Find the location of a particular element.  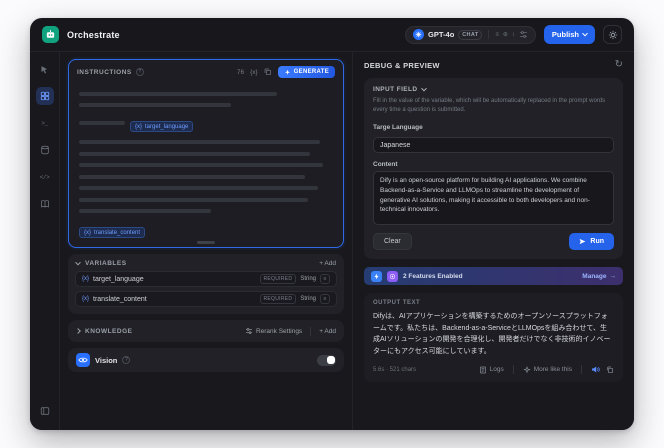

pill-divider is located at coordinates (489, 34).